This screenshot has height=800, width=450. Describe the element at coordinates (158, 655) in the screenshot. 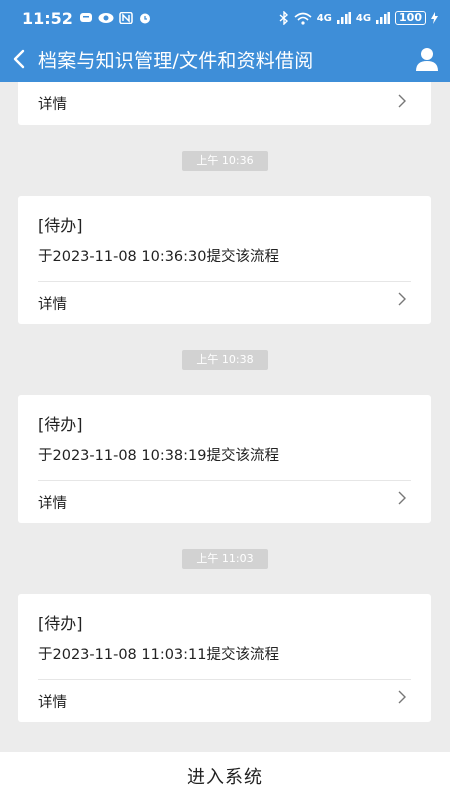

I see `message-text: 于2023-11-08 11:03:11提交该流程` at that location.